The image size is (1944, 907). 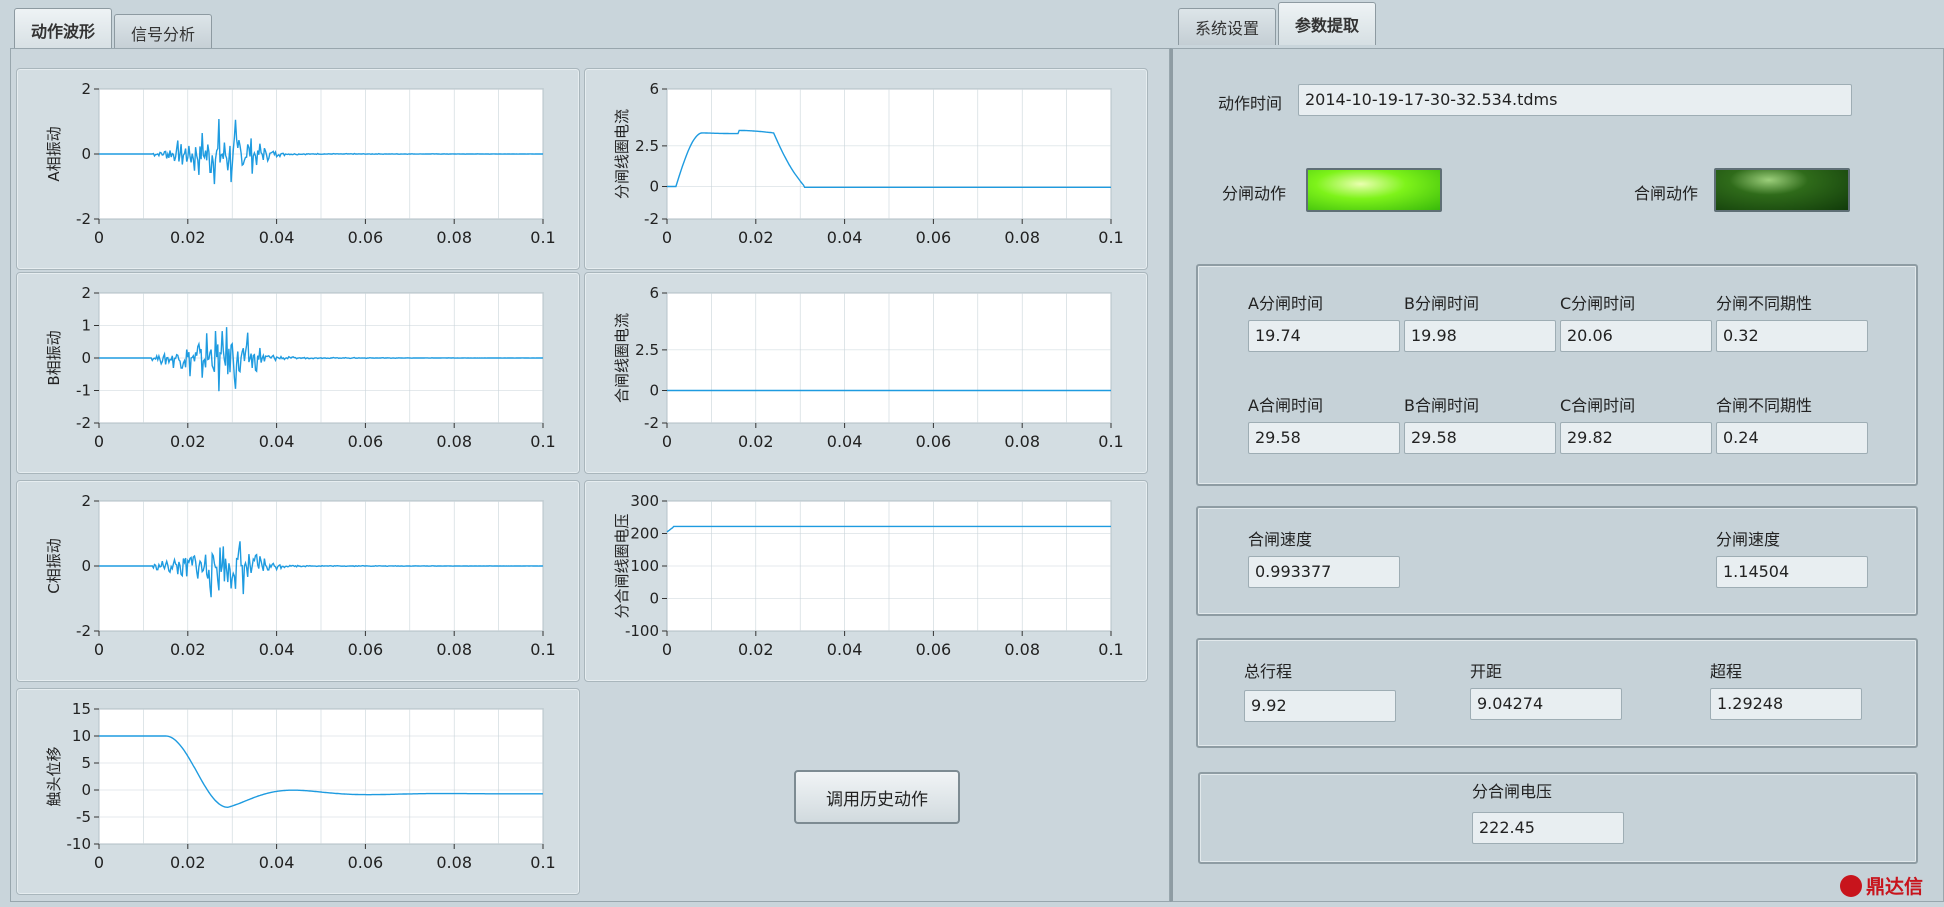 What do you see at coordinates (1636, 336) in the screenshot?
I see `c-open-time-field: 20.06` at bounding box center [1636, 336].